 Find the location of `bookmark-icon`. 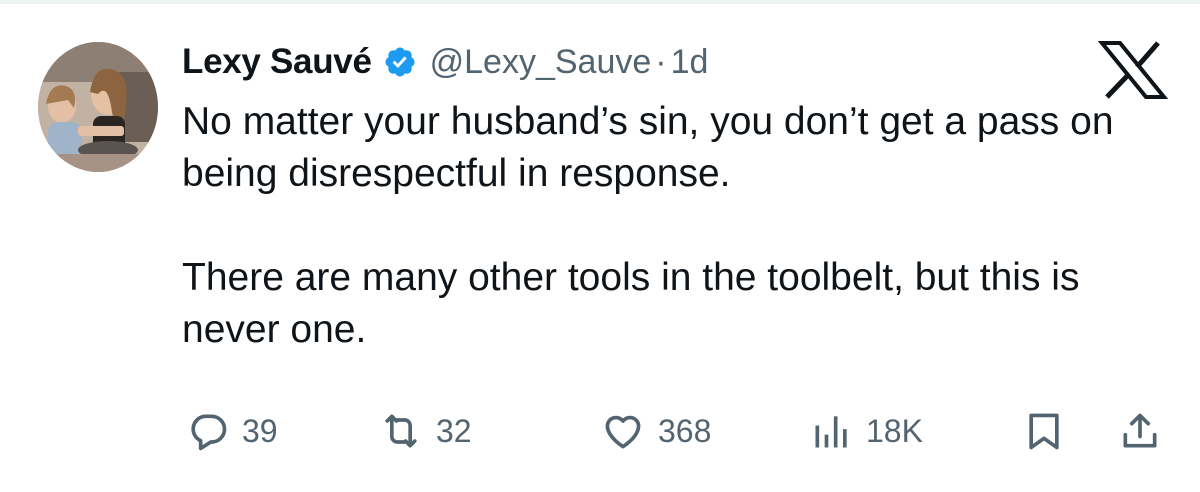

bookmark-icon is located at coordinates (1044, 431).